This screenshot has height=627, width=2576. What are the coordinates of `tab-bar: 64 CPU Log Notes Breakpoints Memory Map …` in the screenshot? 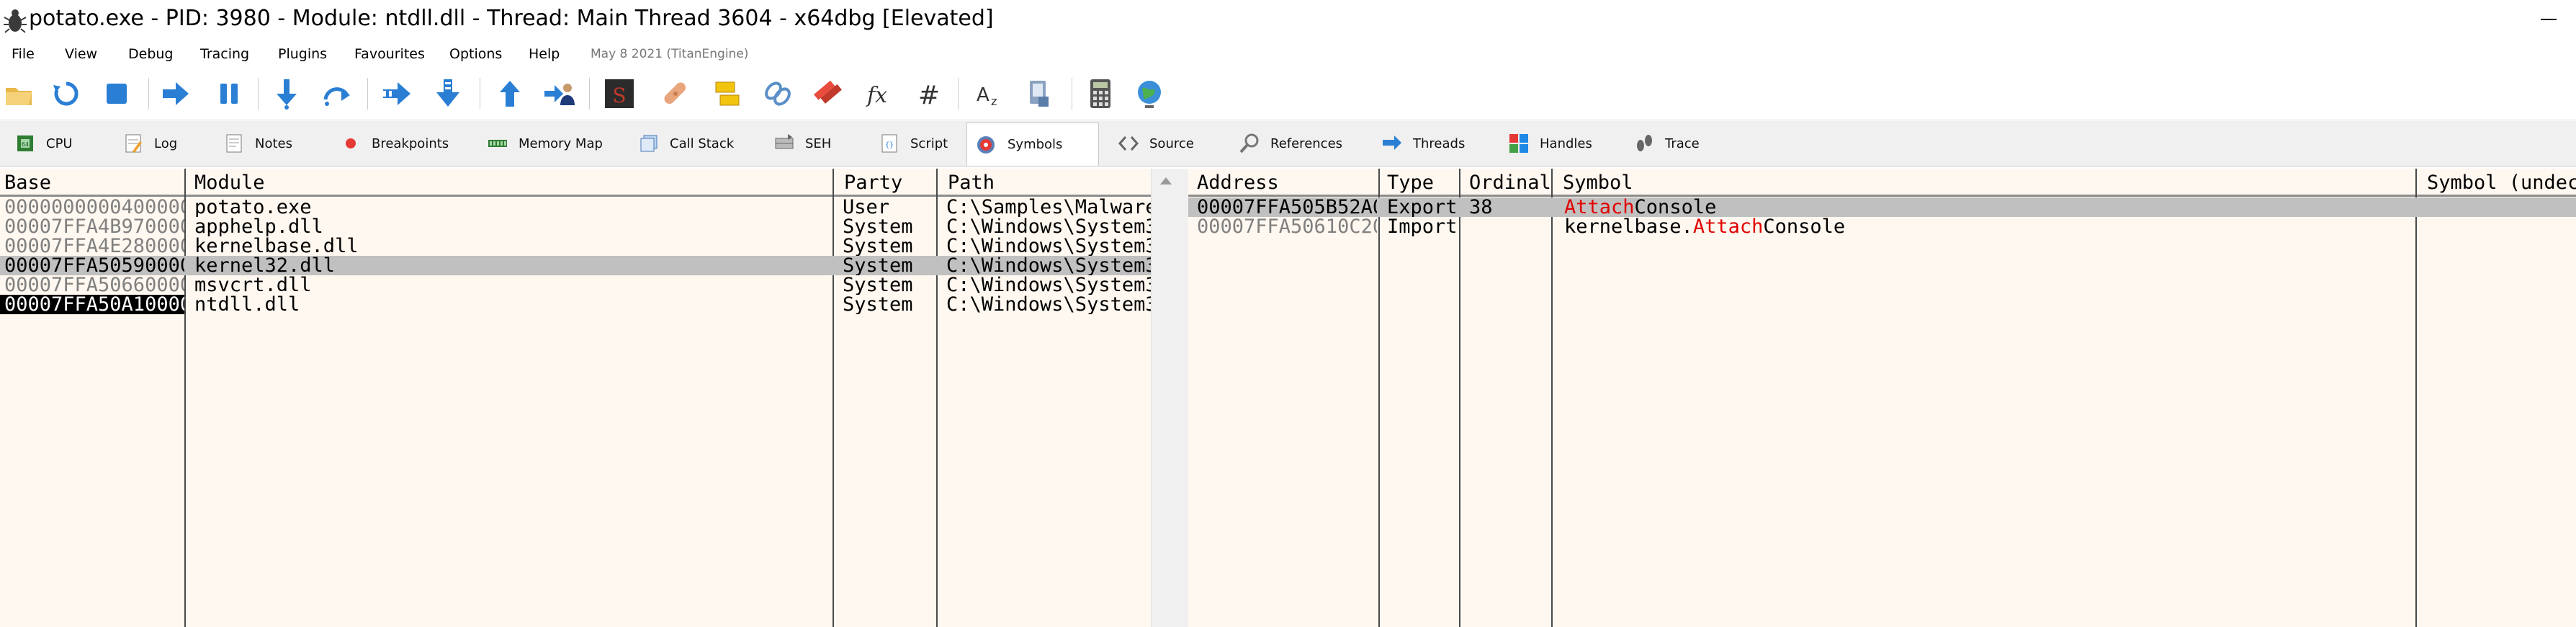 It's located at (1288, 143).